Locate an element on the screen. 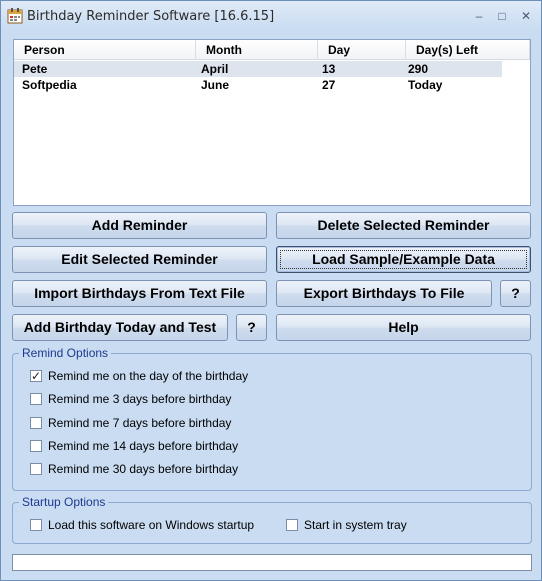 The width and height of the screenshot is (542, 581). checkbox-label: Remind me 7 days before birthday is located at coordinates (140, 423).